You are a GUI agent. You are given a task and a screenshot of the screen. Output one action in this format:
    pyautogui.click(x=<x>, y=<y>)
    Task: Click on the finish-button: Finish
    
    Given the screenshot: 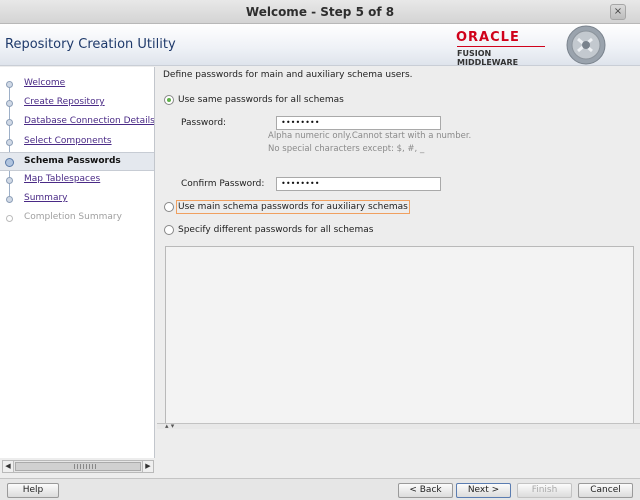 What is the action you would take?
    pyautogui.click(x=544, y=490)
    